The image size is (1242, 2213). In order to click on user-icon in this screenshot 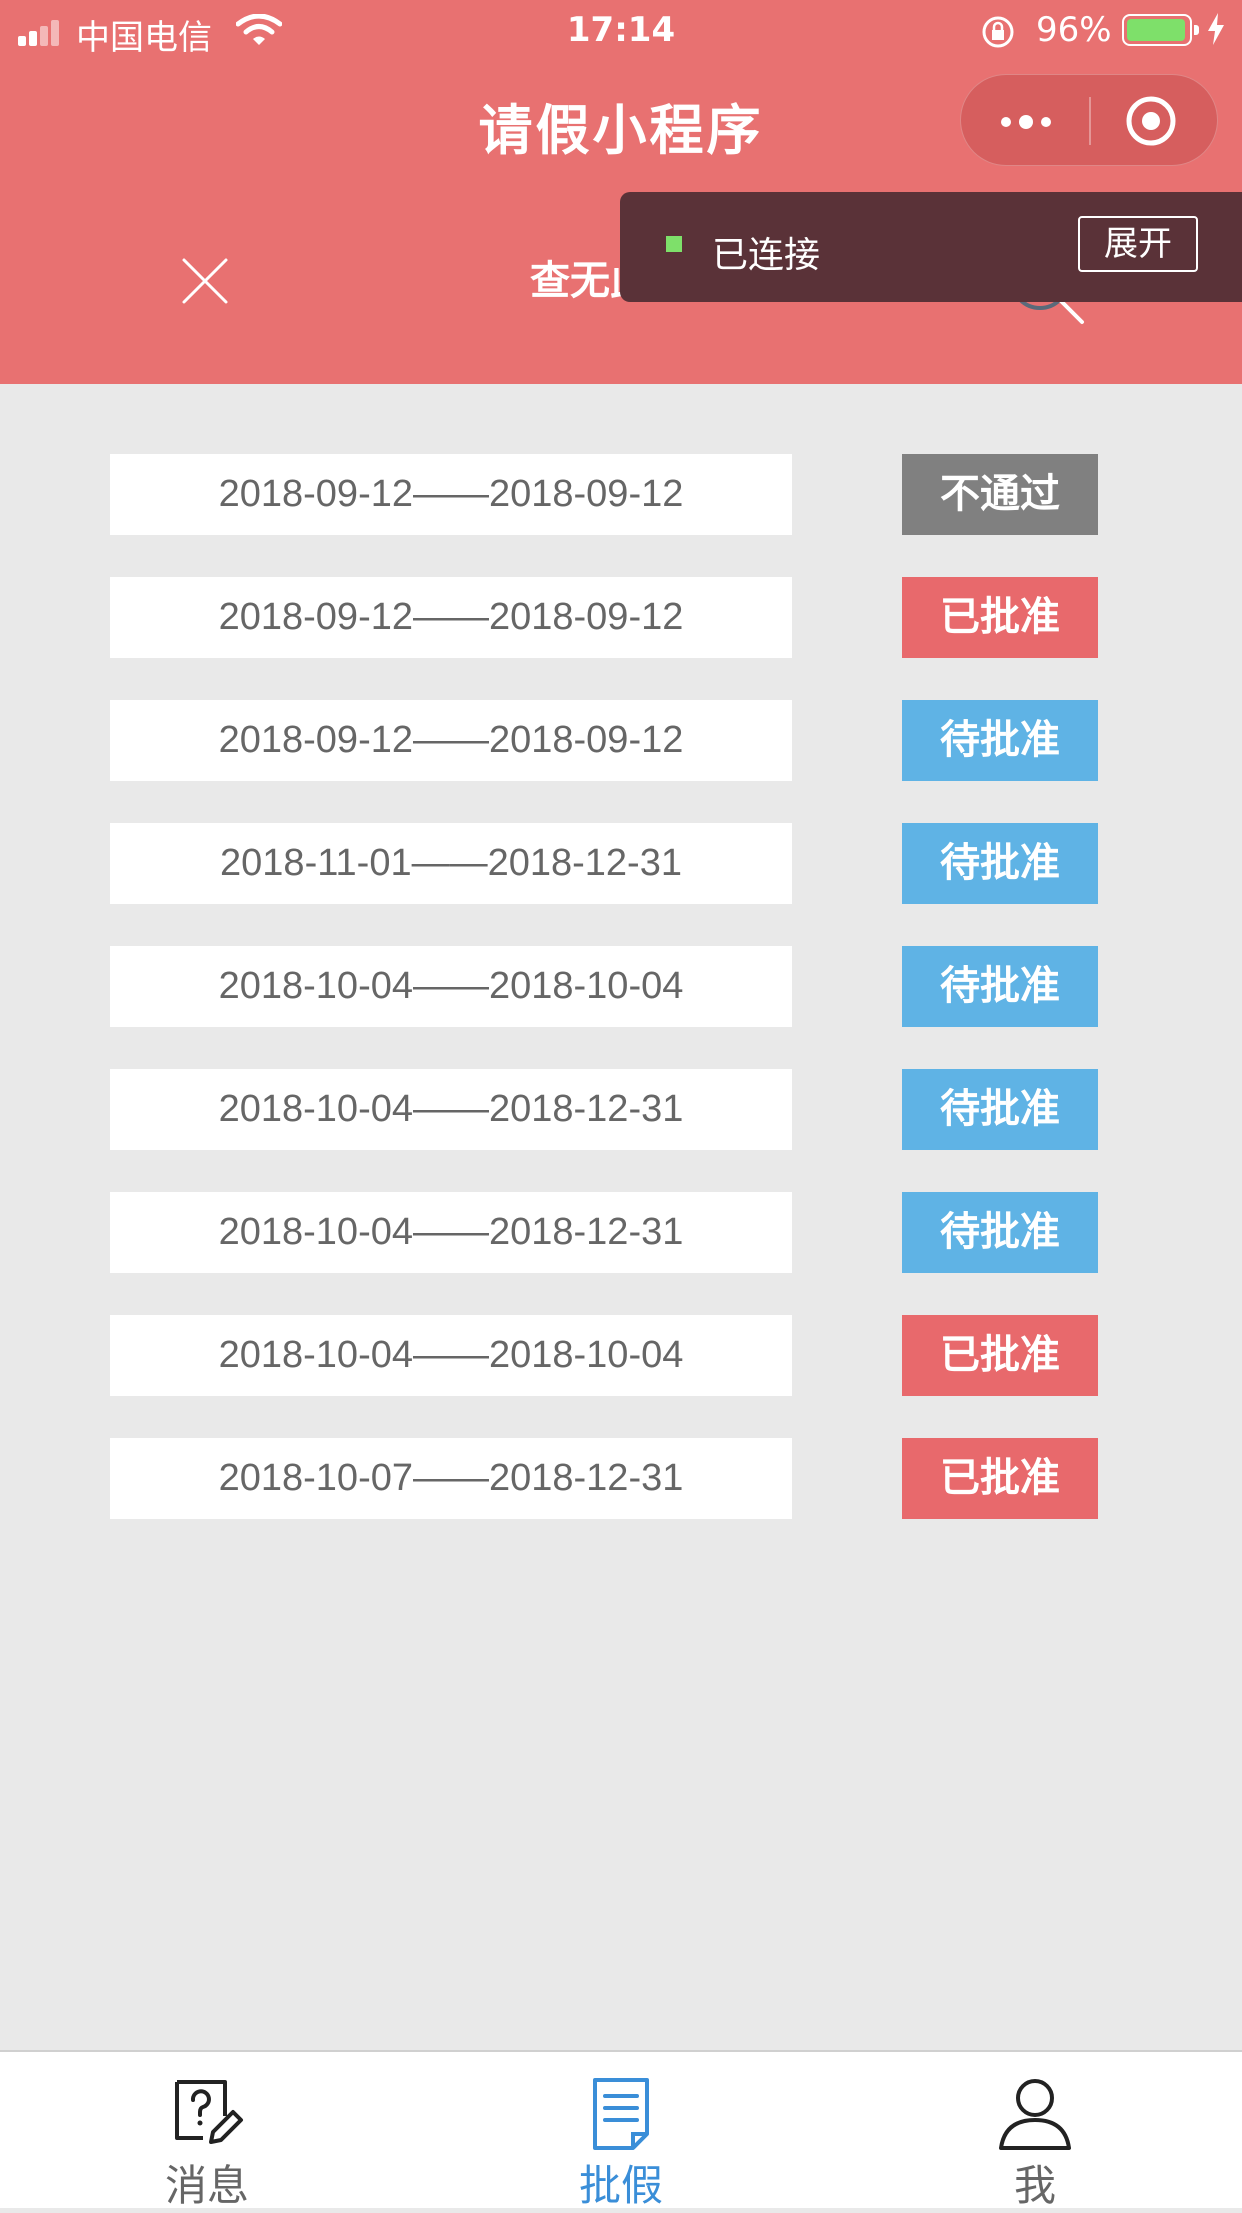, I will do `click(1035, 2114)`.